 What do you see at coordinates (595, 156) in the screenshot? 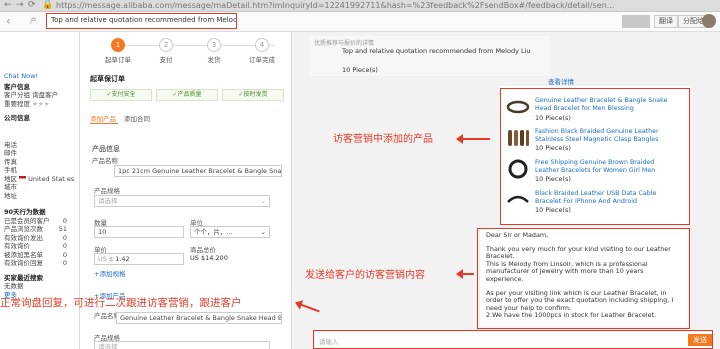
I see `products-highlight-box` at bounding box center [595, 156].